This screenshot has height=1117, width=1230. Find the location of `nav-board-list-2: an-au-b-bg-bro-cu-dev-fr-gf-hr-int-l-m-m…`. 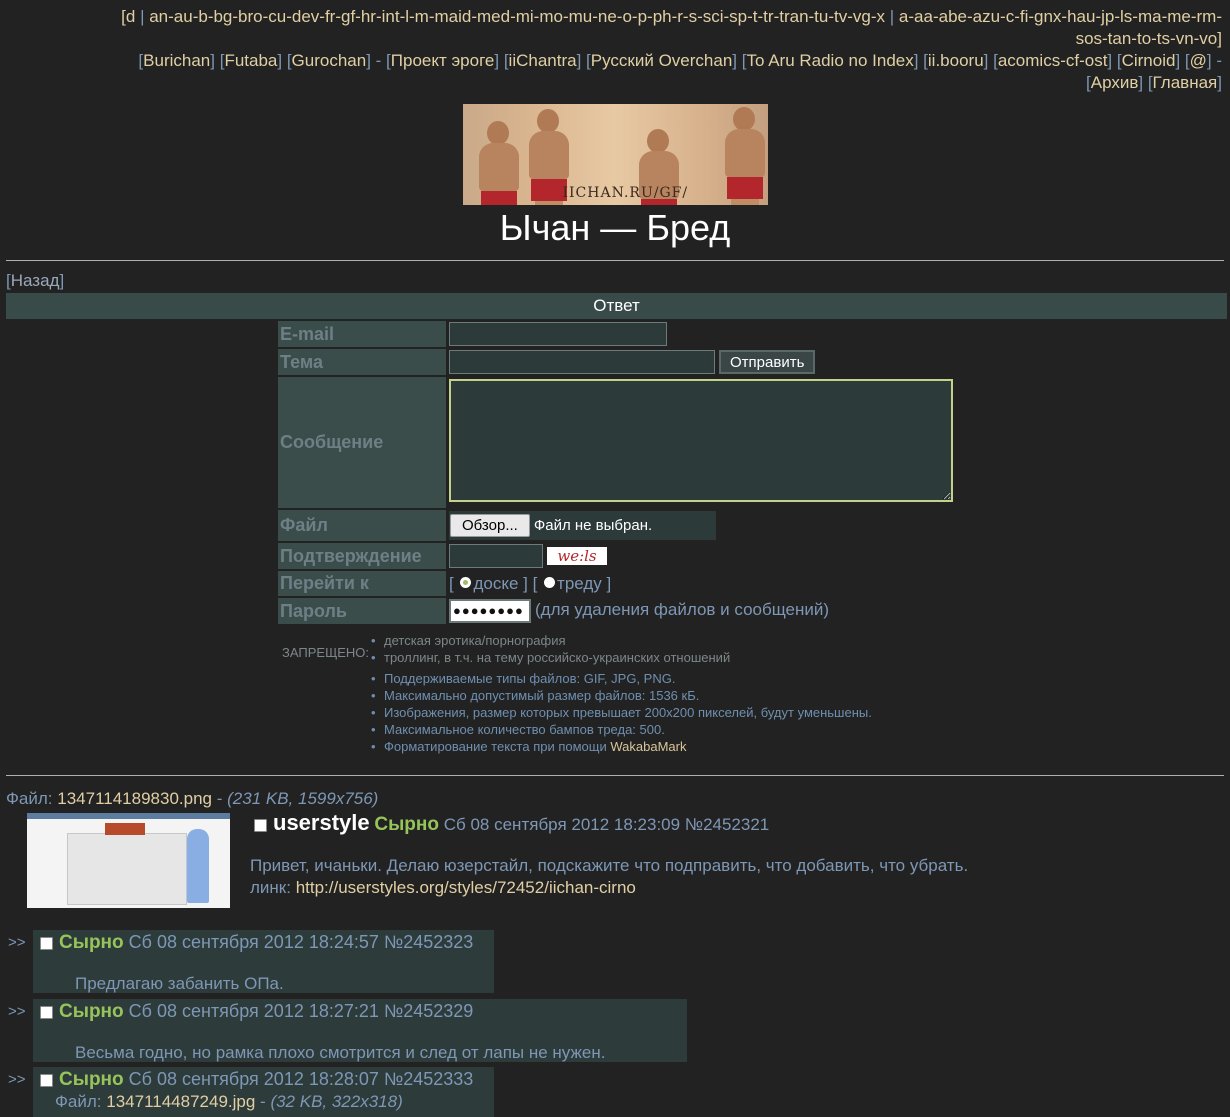

nav-board-list-2: an-au-b-bg-bro-cu-dev-fr-gf-hr-int-l-m-m… is located at coordinates (517, 16).